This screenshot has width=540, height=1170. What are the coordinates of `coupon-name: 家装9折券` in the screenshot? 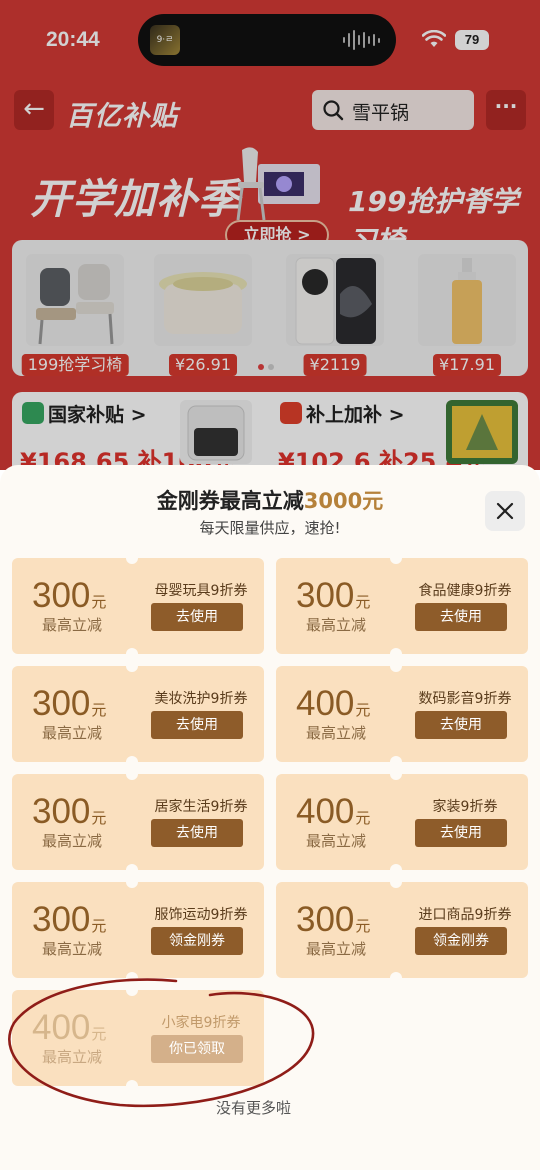 It's located at (465, 807).